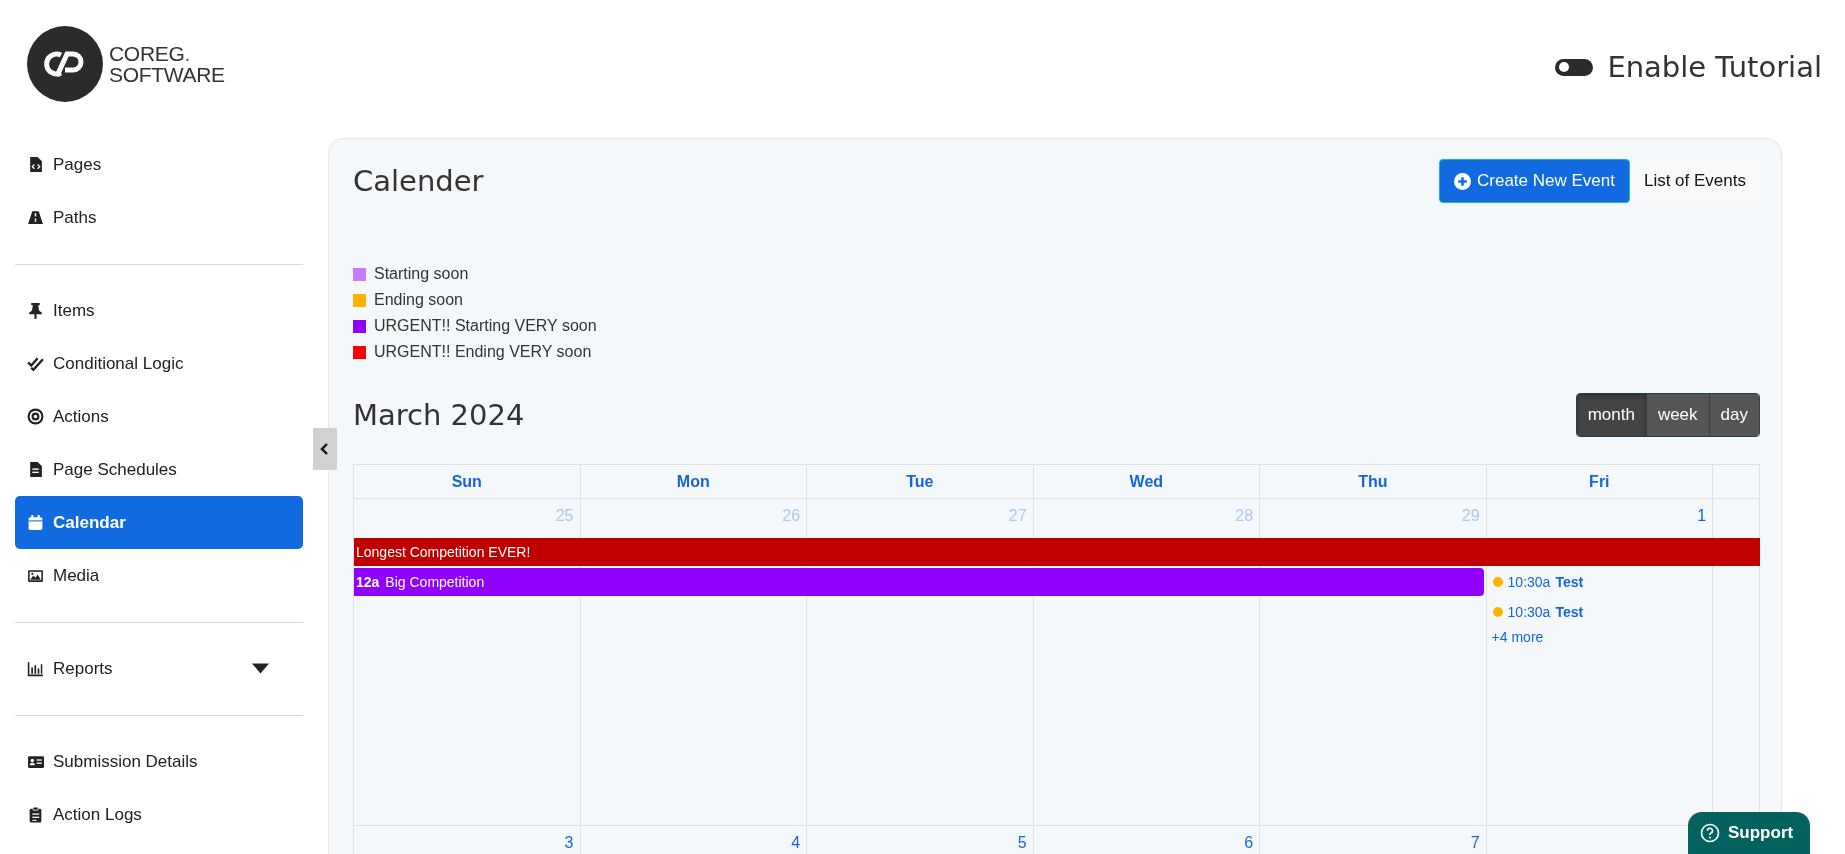  Describe the element at coordinates (35, 217) in the screenshot. I see `road-icon` at that location.